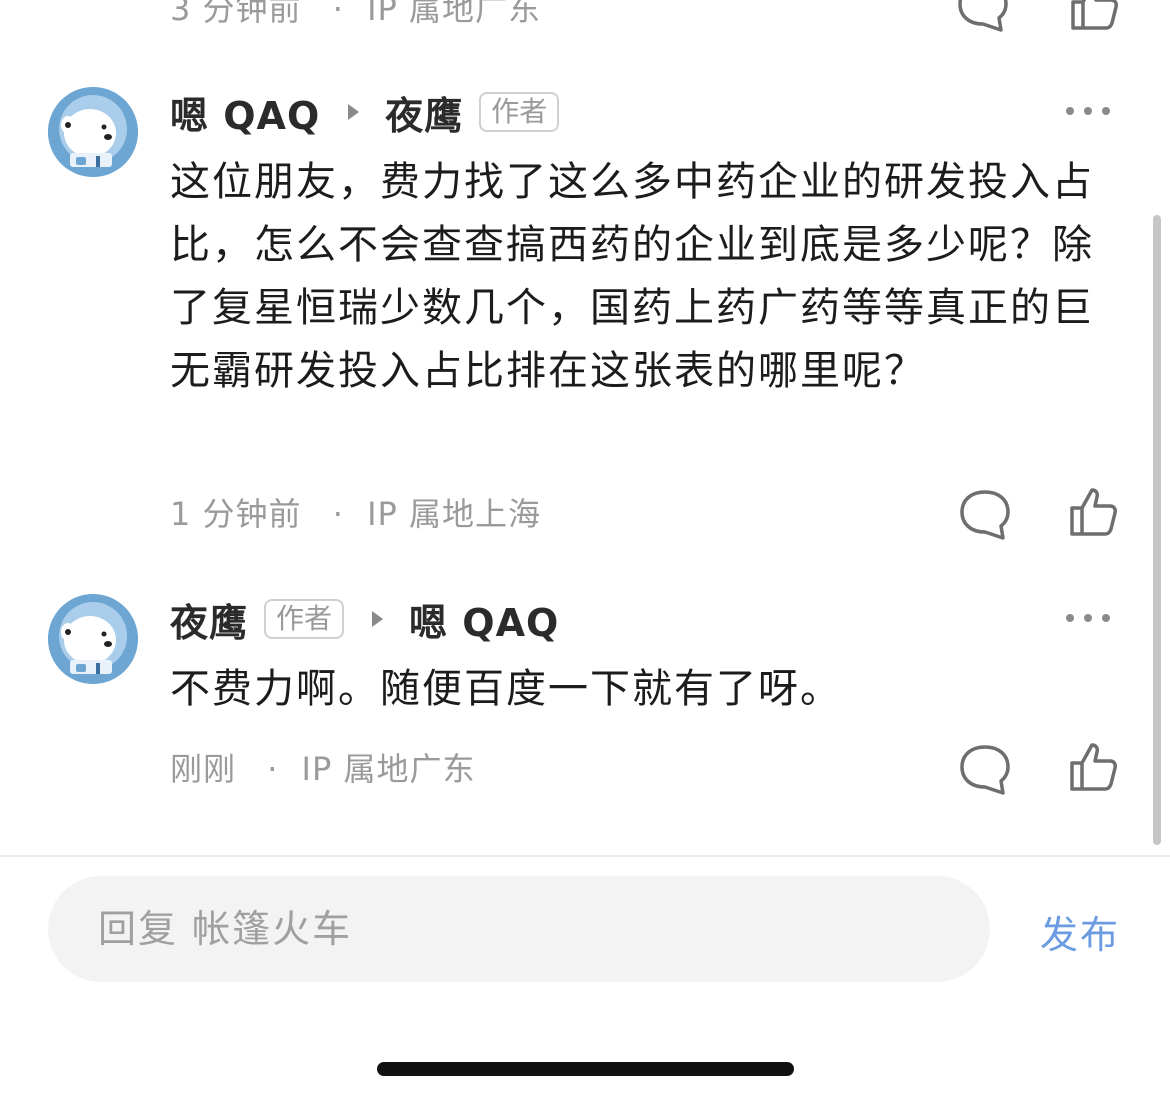 This screenshot has height=1101, width=1170. What do you see at coordinates (424, 112) in the screenshot?
I see `reply-to-name: 夜鹰` at bounding box center [424, 112].